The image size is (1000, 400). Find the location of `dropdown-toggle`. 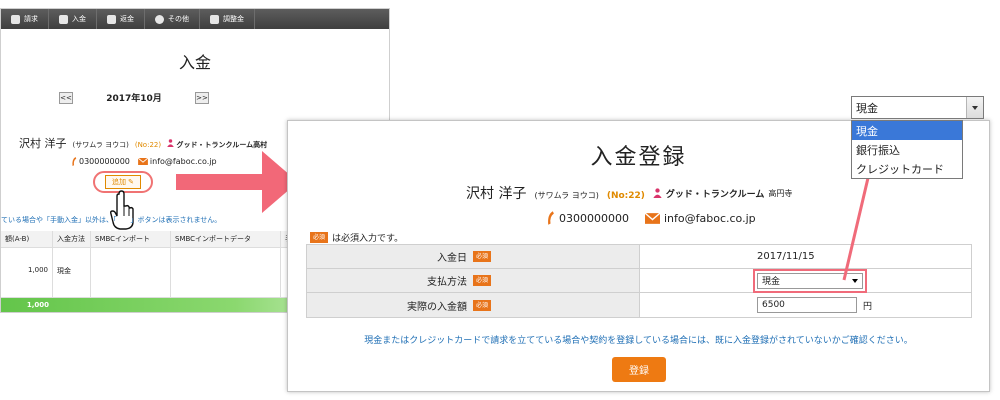

dropdown-toggle is located at coordinates (974, 107).